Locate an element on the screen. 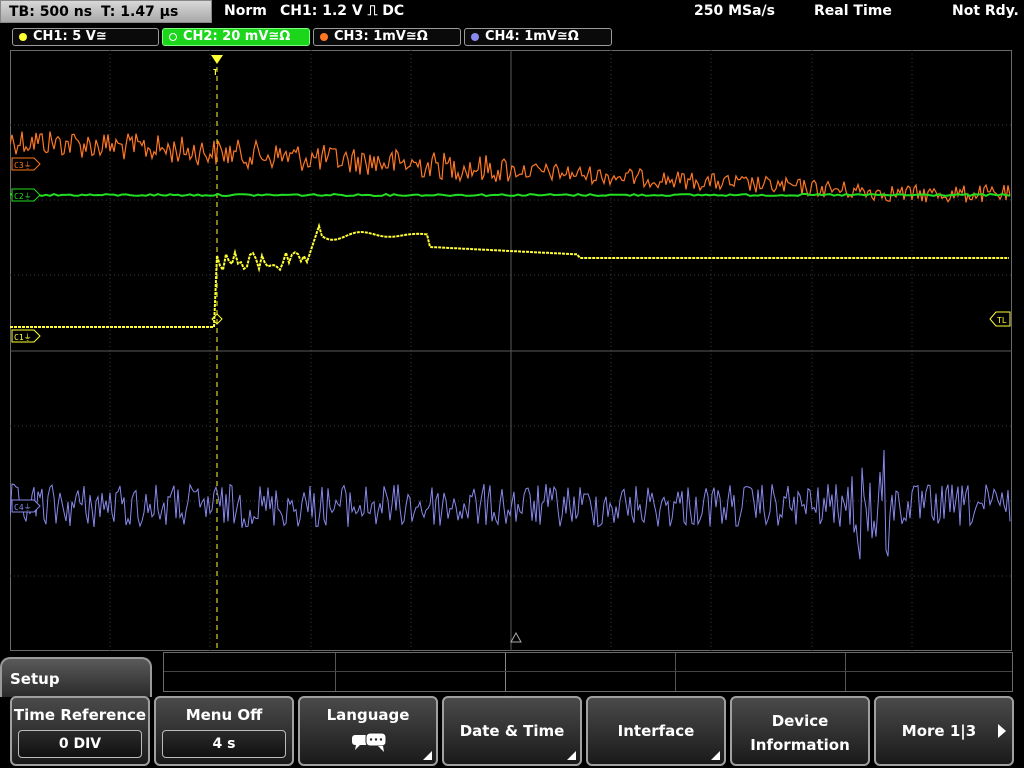 This screenshot has height=768, width=1024. svg-text: C4⏚ is located at coordinates (23, 507).